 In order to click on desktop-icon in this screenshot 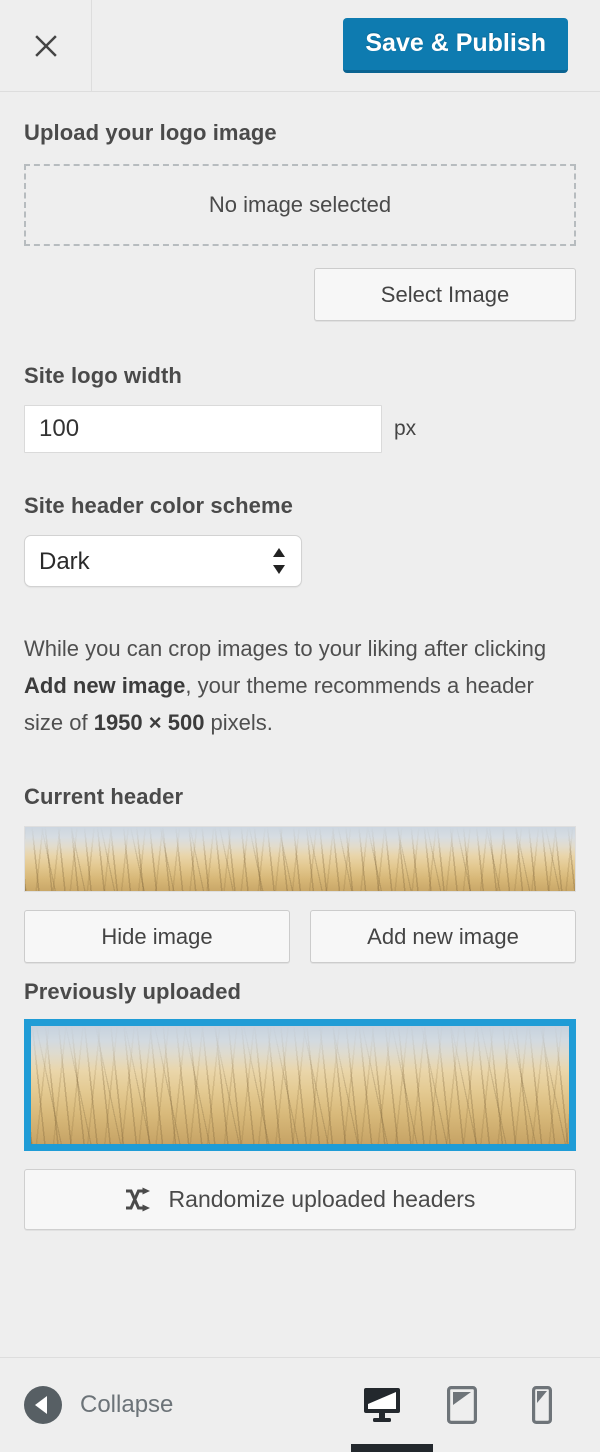, I will do `click(382, 1405)`.